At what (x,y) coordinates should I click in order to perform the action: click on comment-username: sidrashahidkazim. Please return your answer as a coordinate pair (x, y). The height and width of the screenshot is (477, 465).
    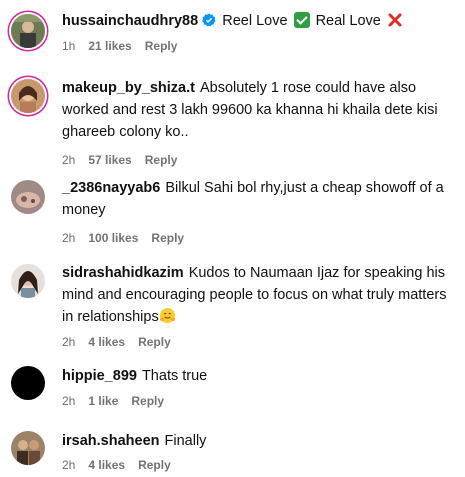
    Looking at the image, I should click on (123, 273).